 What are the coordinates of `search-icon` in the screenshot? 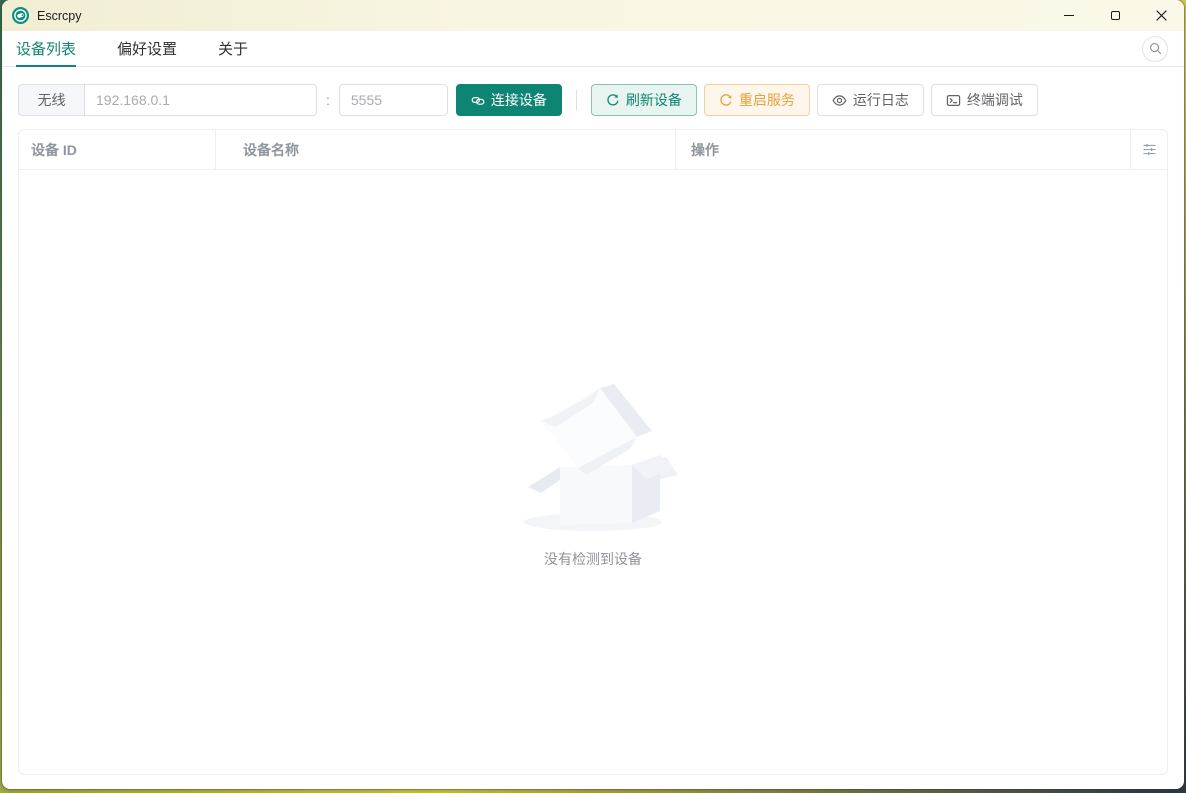 It's located at (1155, 48).